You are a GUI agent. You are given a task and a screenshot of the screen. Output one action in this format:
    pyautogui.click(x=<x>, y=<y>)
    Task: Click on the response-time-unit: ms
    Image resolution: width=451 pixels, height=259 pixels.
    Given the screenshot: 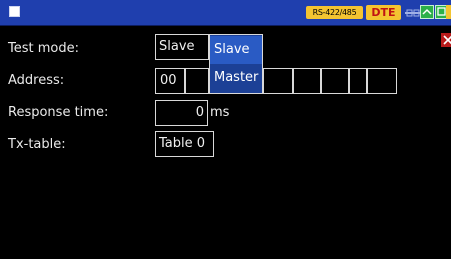 What is the action you would take?
    pyautogui.click(x=220, y=112)
    